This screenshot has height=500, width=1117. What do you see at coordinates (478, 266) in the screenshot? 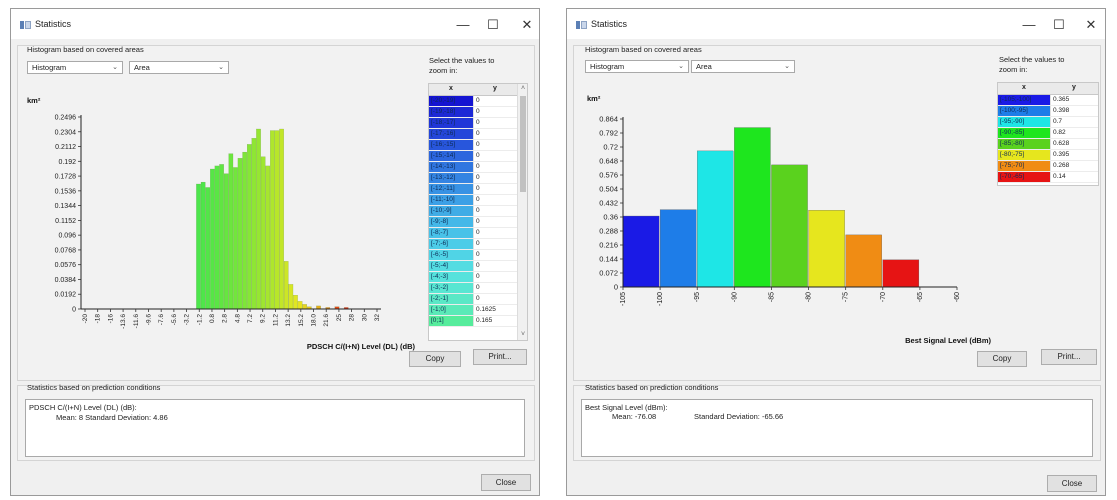
I see `table-row: [-5;-4] 0` at bounding box center [478, 266].